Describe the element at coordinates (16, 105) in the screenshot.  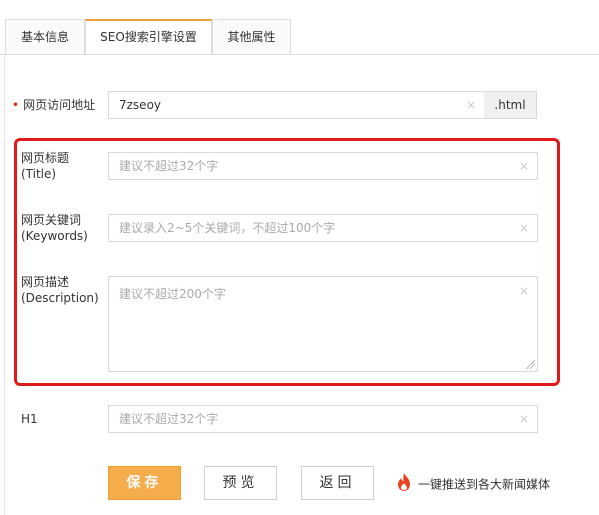
I see `required-mark: •` at that location.